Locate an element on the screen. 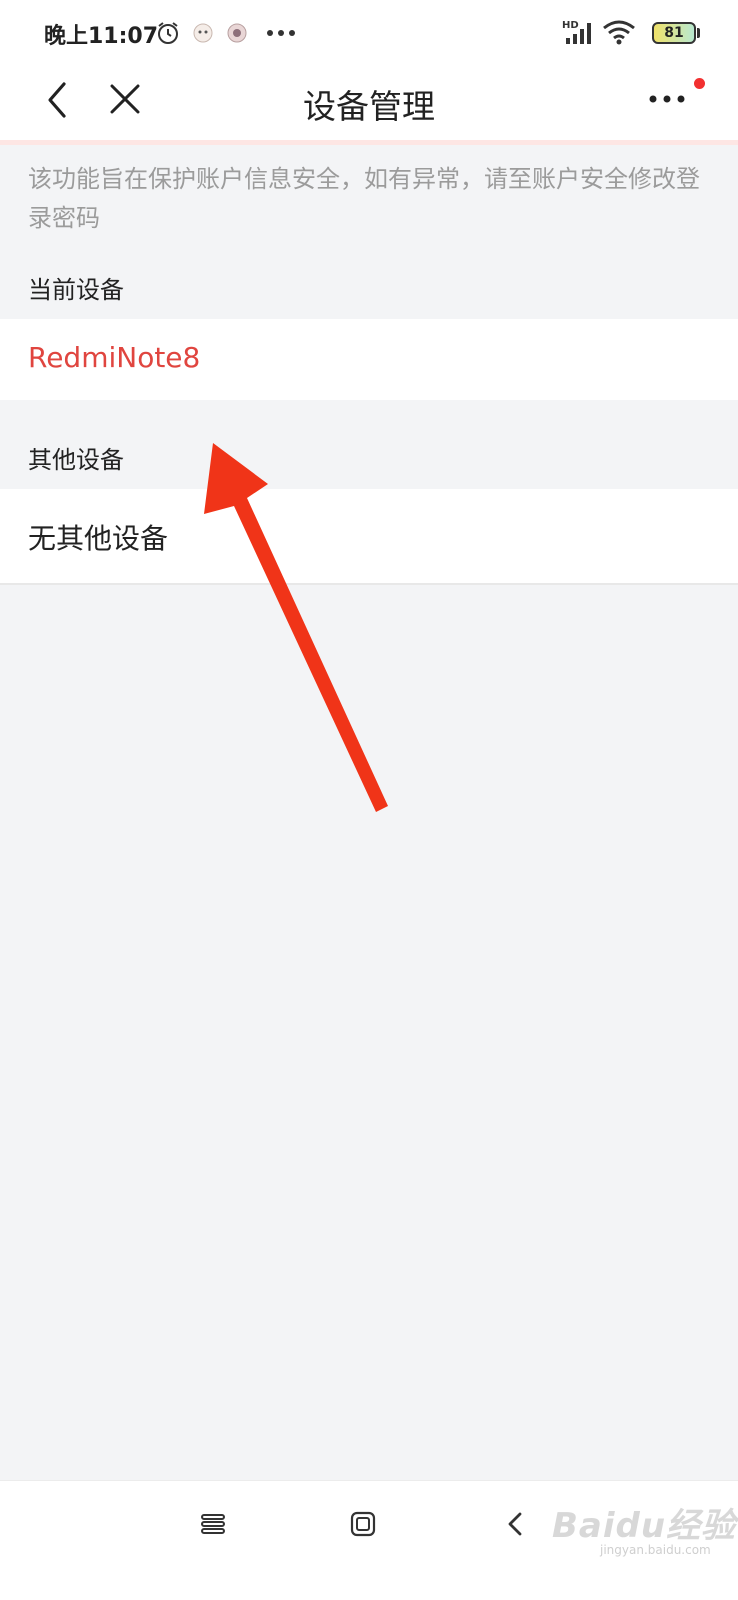  annotation-arrow is located at coordinates (296, 627).